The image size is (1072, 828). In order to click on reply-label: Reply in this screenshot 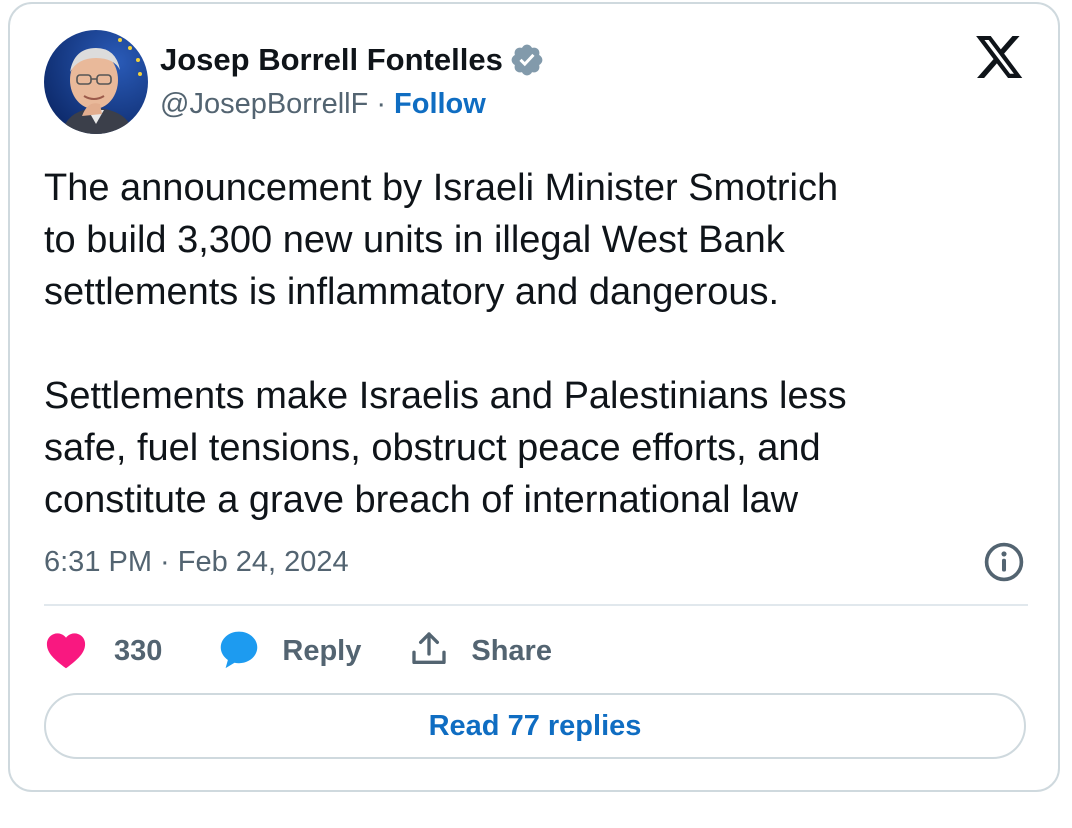, I will do `click(322, 650)`.